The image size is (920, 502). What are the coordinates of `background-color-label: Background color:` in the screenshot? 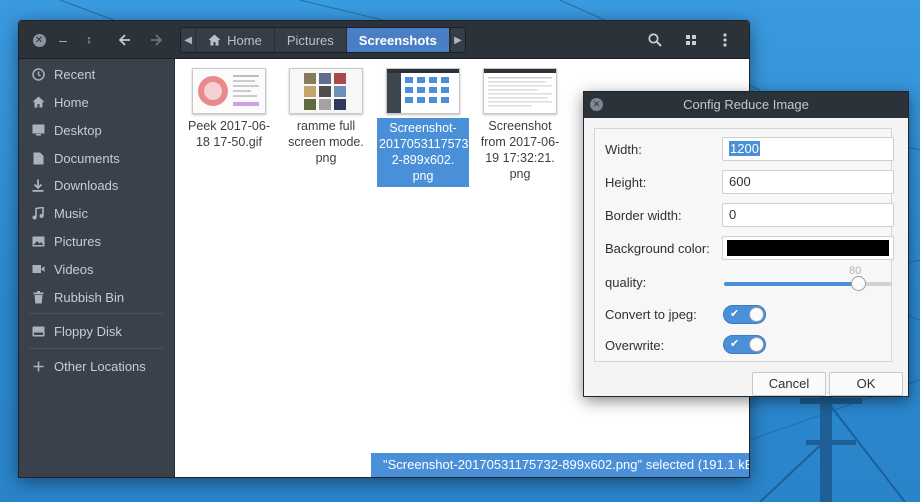 It's located at (657, 248).